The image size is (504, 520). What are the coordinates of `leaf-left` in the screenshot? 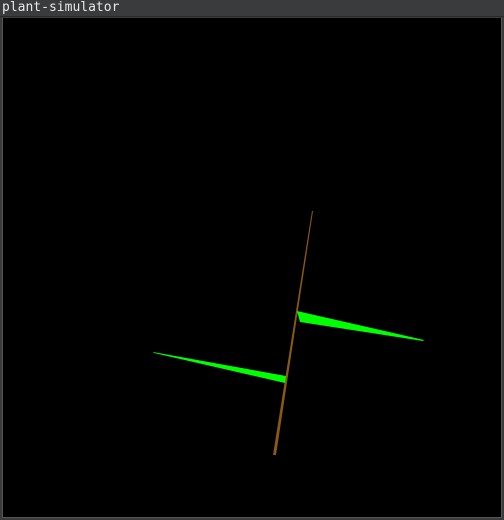 It's located at (219, 367).